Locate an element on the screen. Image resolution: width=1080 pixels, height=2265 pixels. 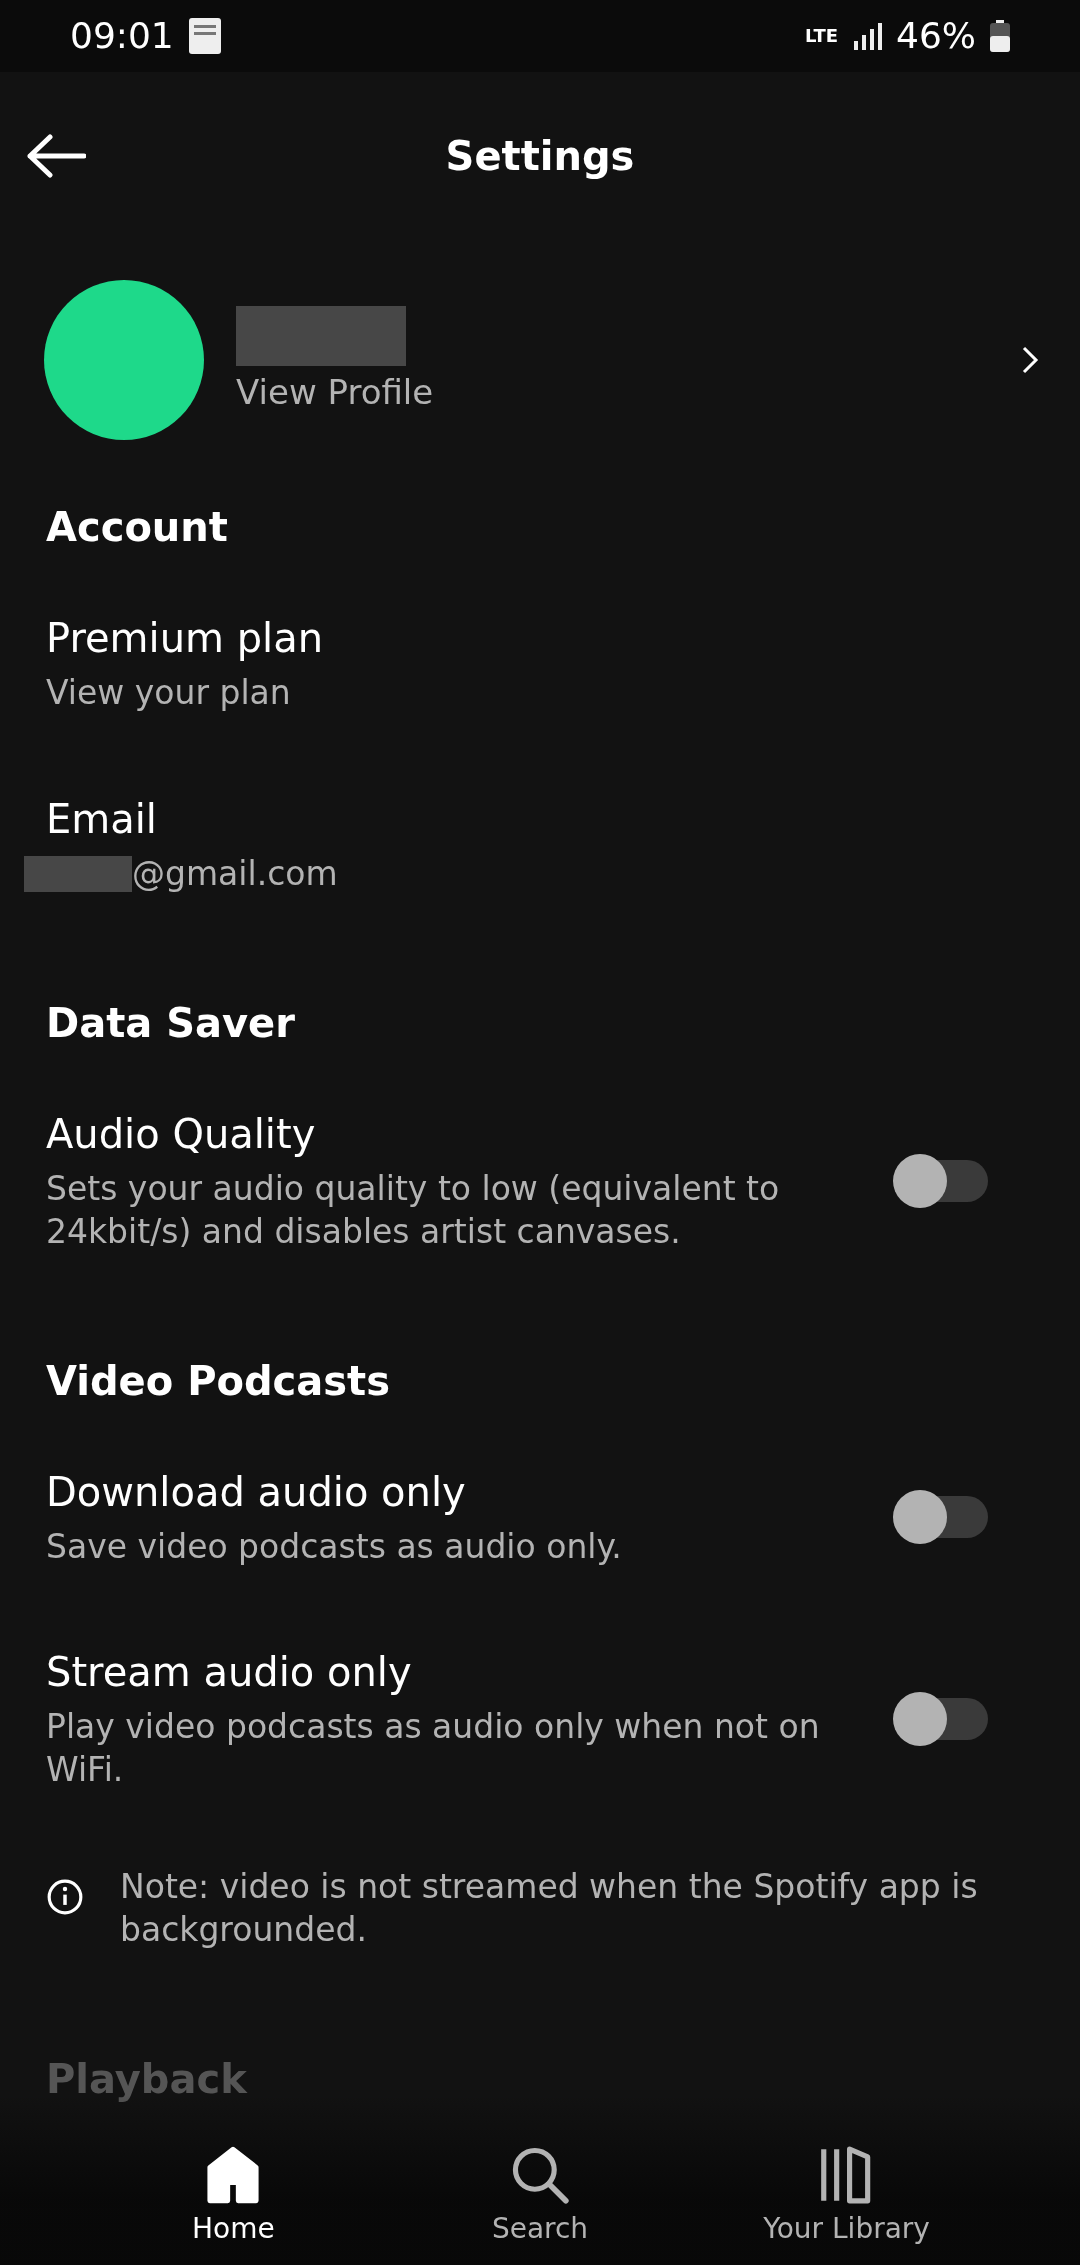
section-heading: Account is located at coordinates (137, 527).